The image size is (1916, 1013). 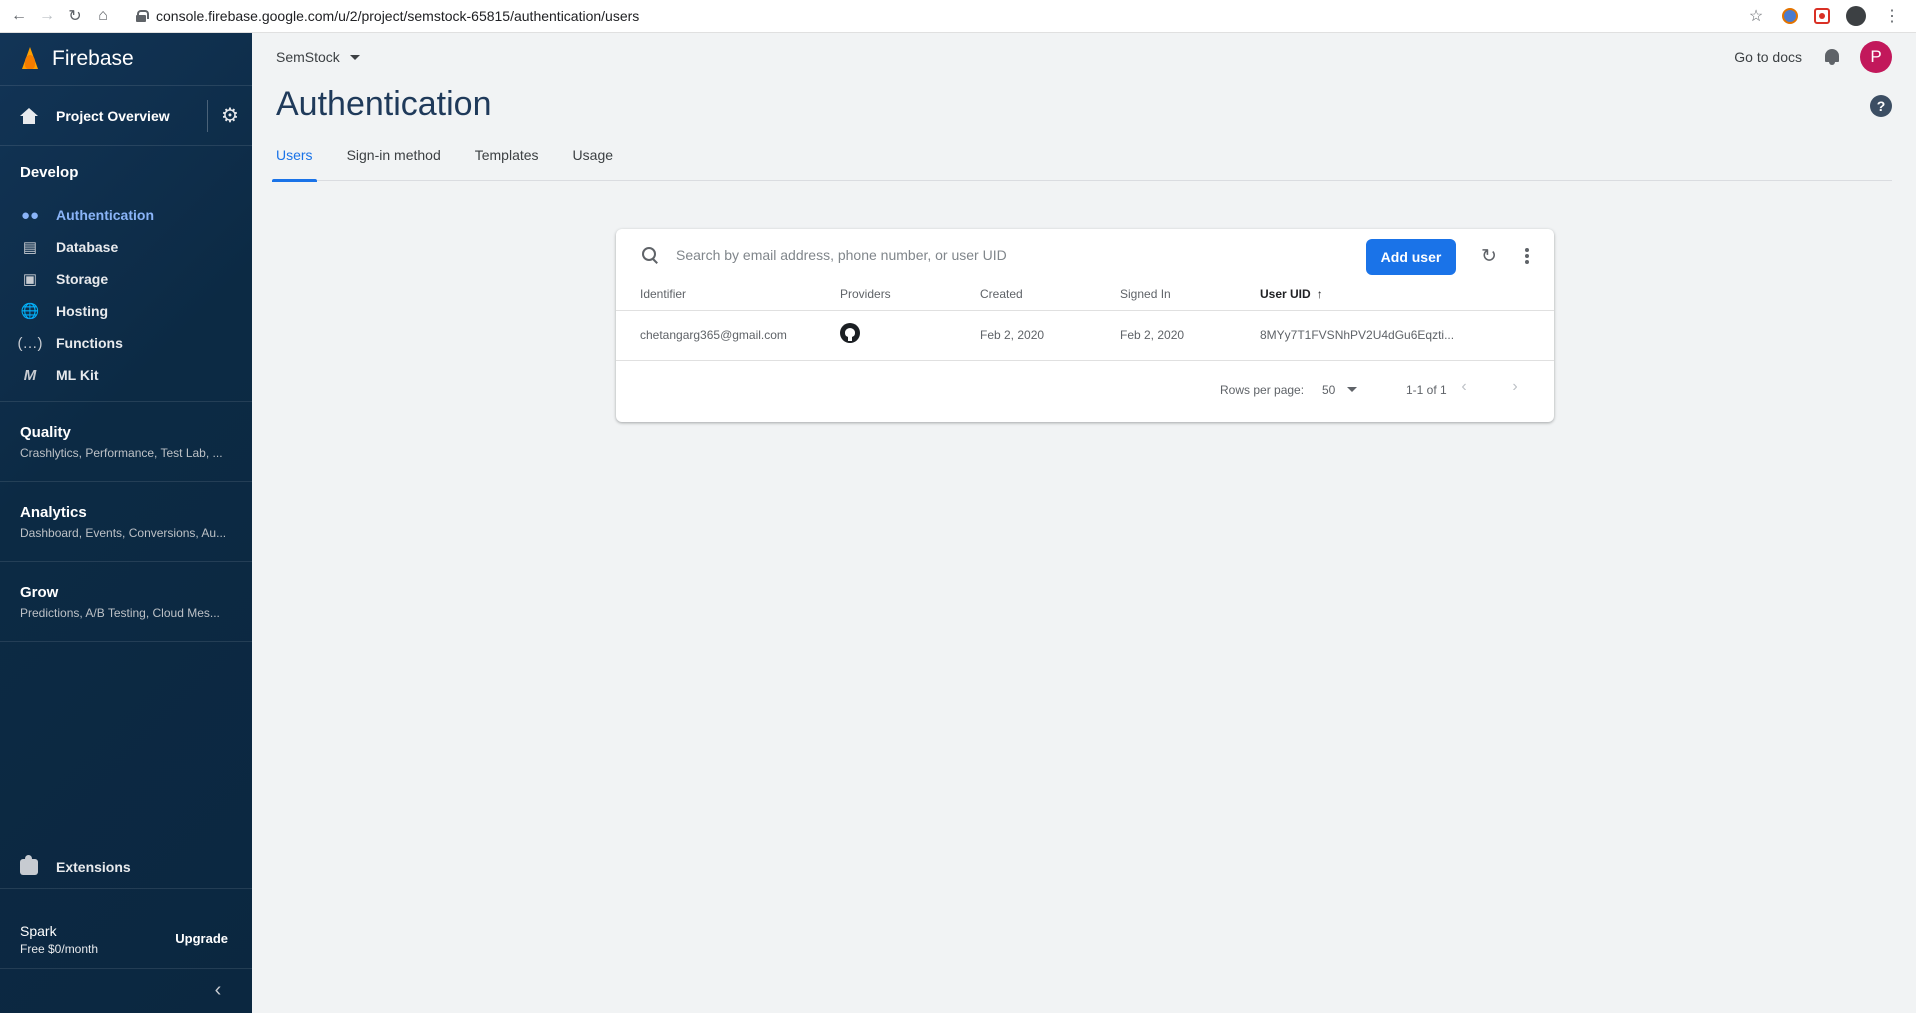 I want to click on sidebar-item-extensions: Extensions, so click(x=126, y=867).